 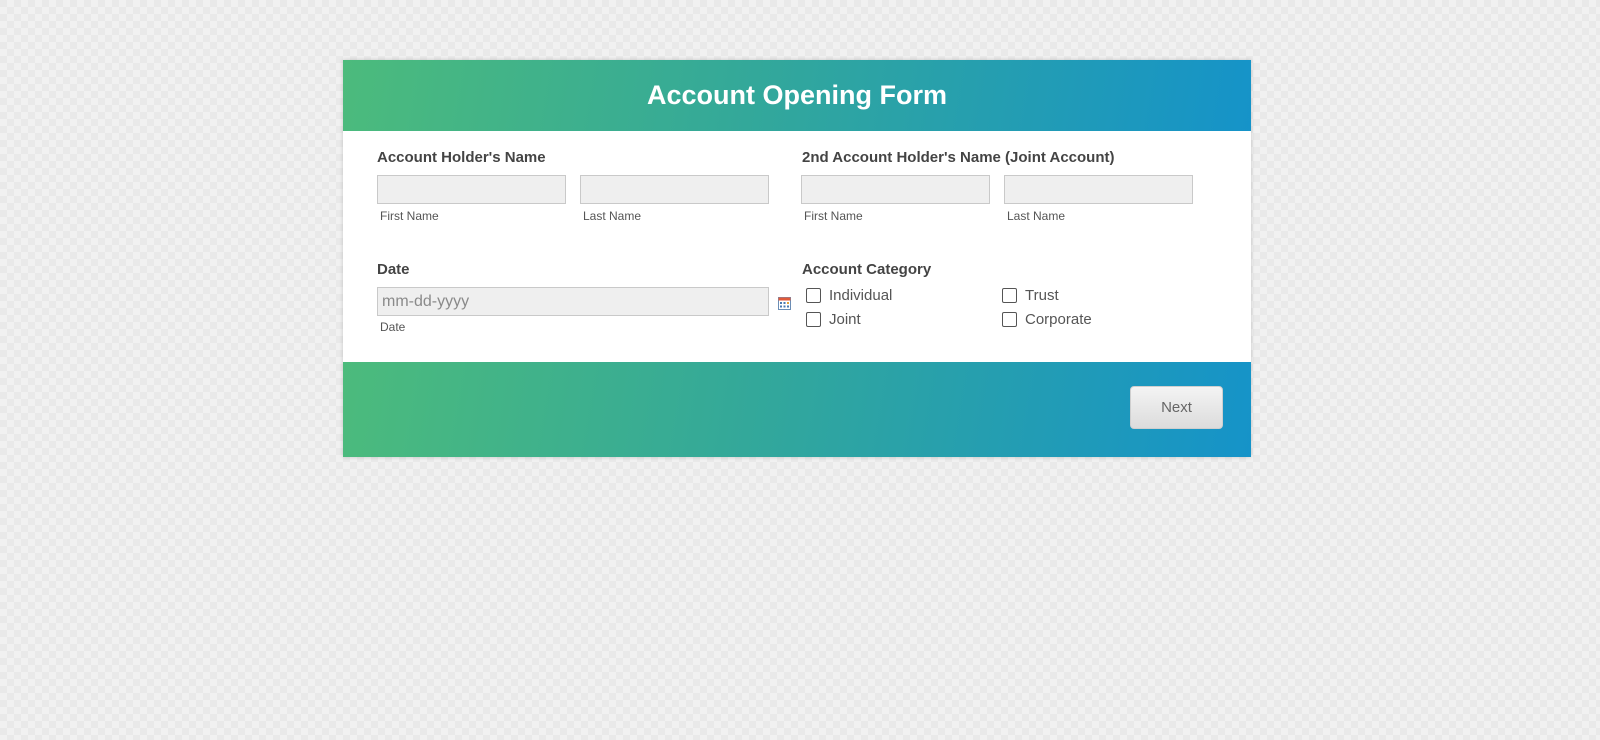 I want to click on category-option-label: Individual, so click(x=861, y=295).